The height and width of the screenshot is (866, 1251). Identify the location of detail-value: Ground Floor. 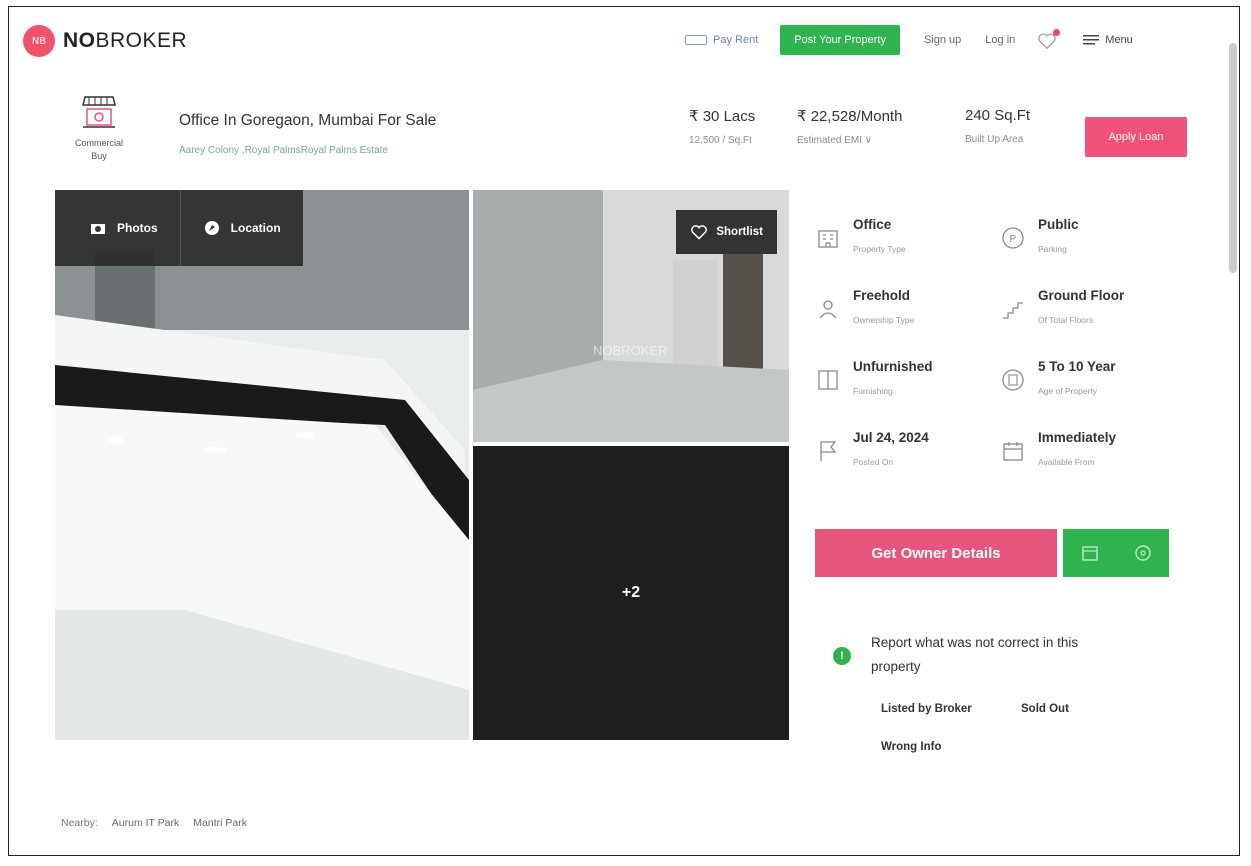
(1081, 295).